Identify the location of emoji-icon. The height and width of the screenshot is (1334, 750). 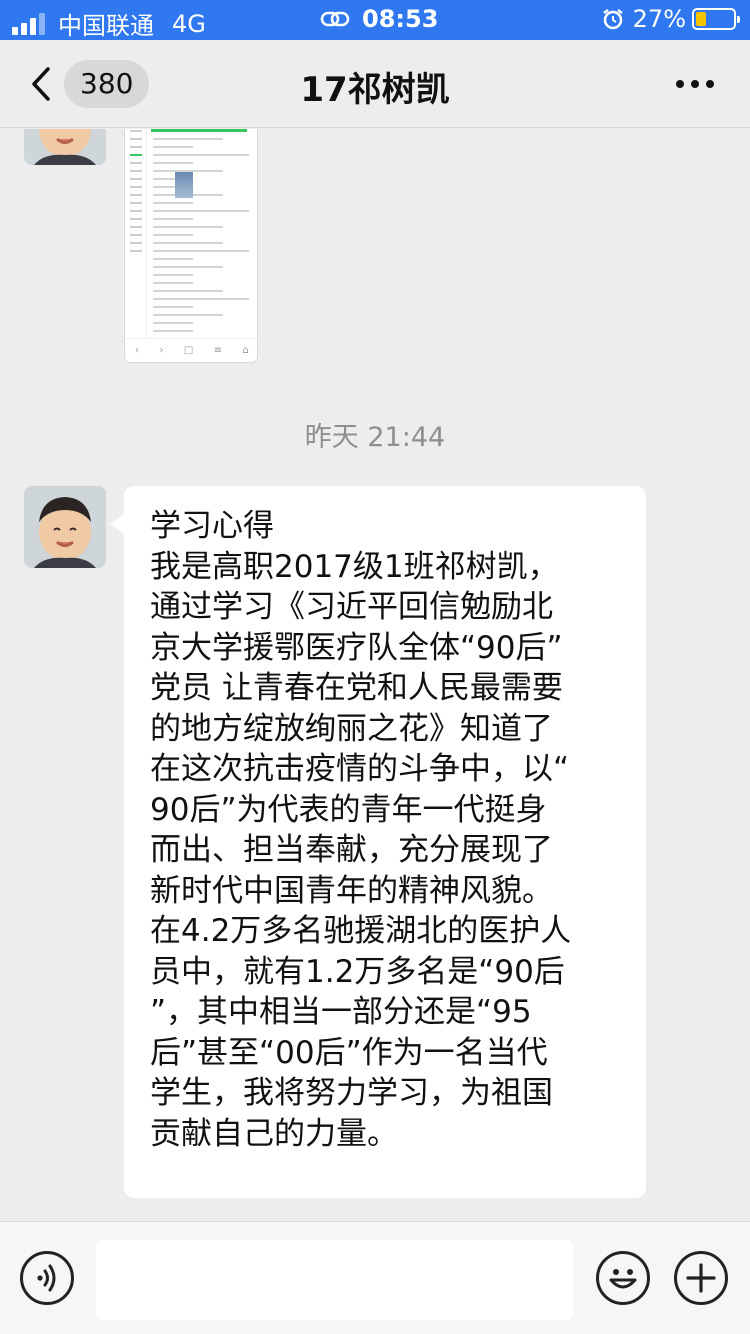
(623, 1279).